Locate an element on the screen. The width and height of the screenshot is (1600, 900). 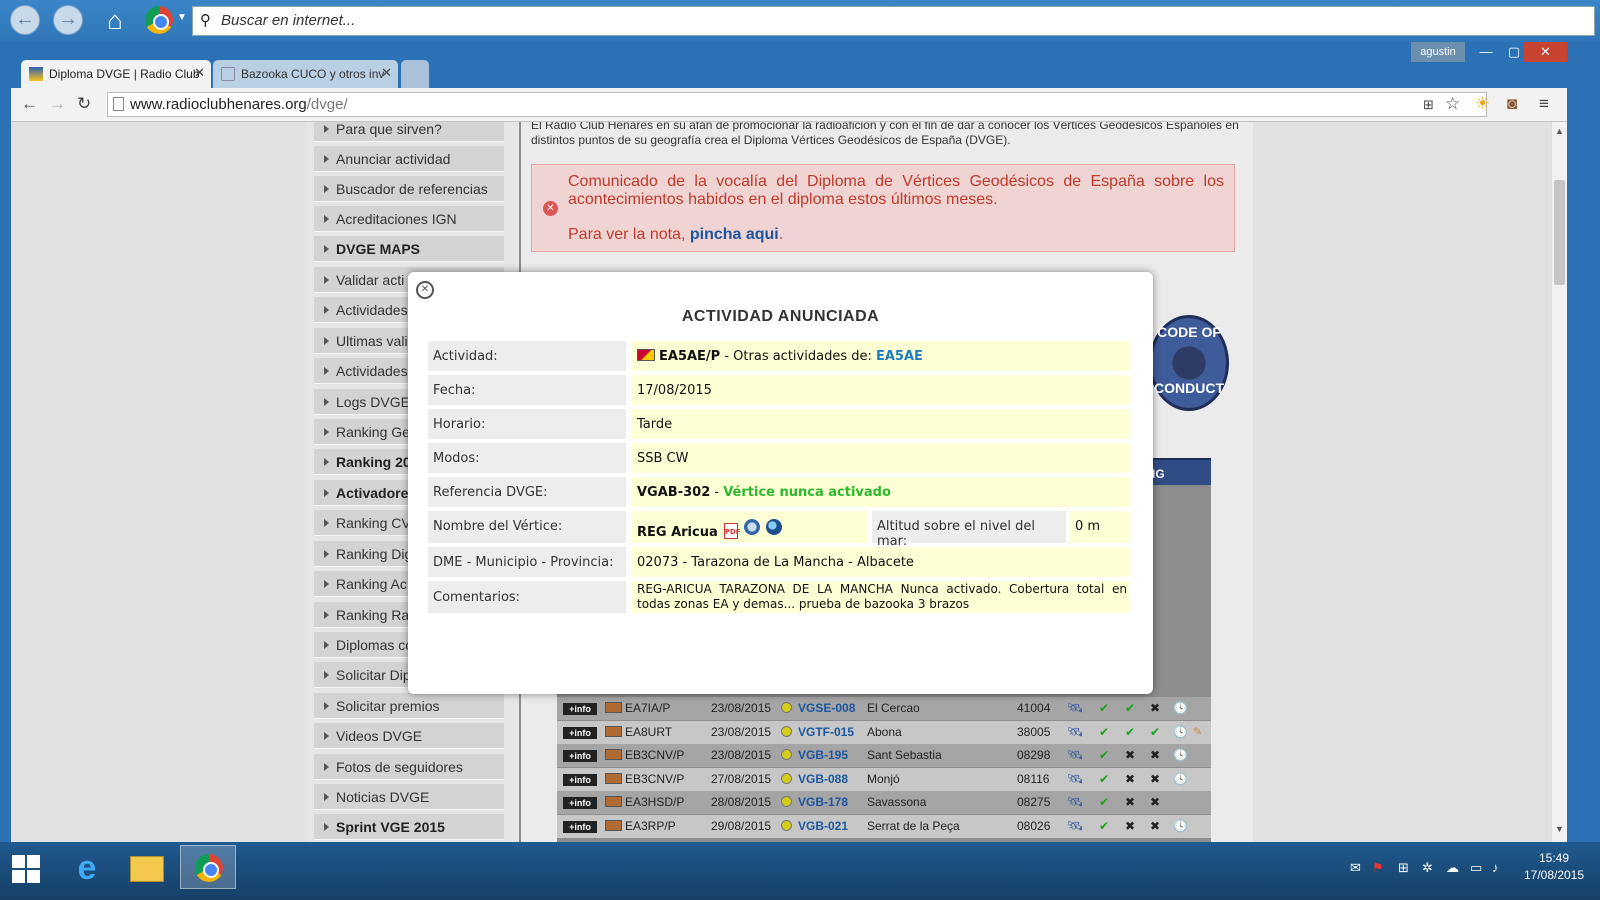
spain-flag-icon is located at coordinates (646, 355).